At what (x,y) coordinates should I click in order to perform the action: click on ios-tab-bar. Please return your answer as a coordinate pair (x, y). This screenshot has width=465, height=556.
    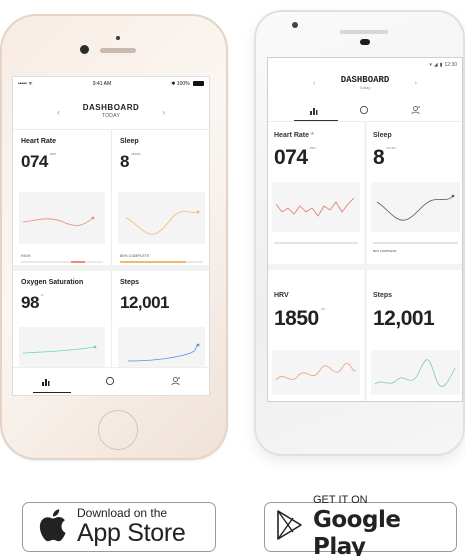
    Looking at the image, I should click on (111, 381).